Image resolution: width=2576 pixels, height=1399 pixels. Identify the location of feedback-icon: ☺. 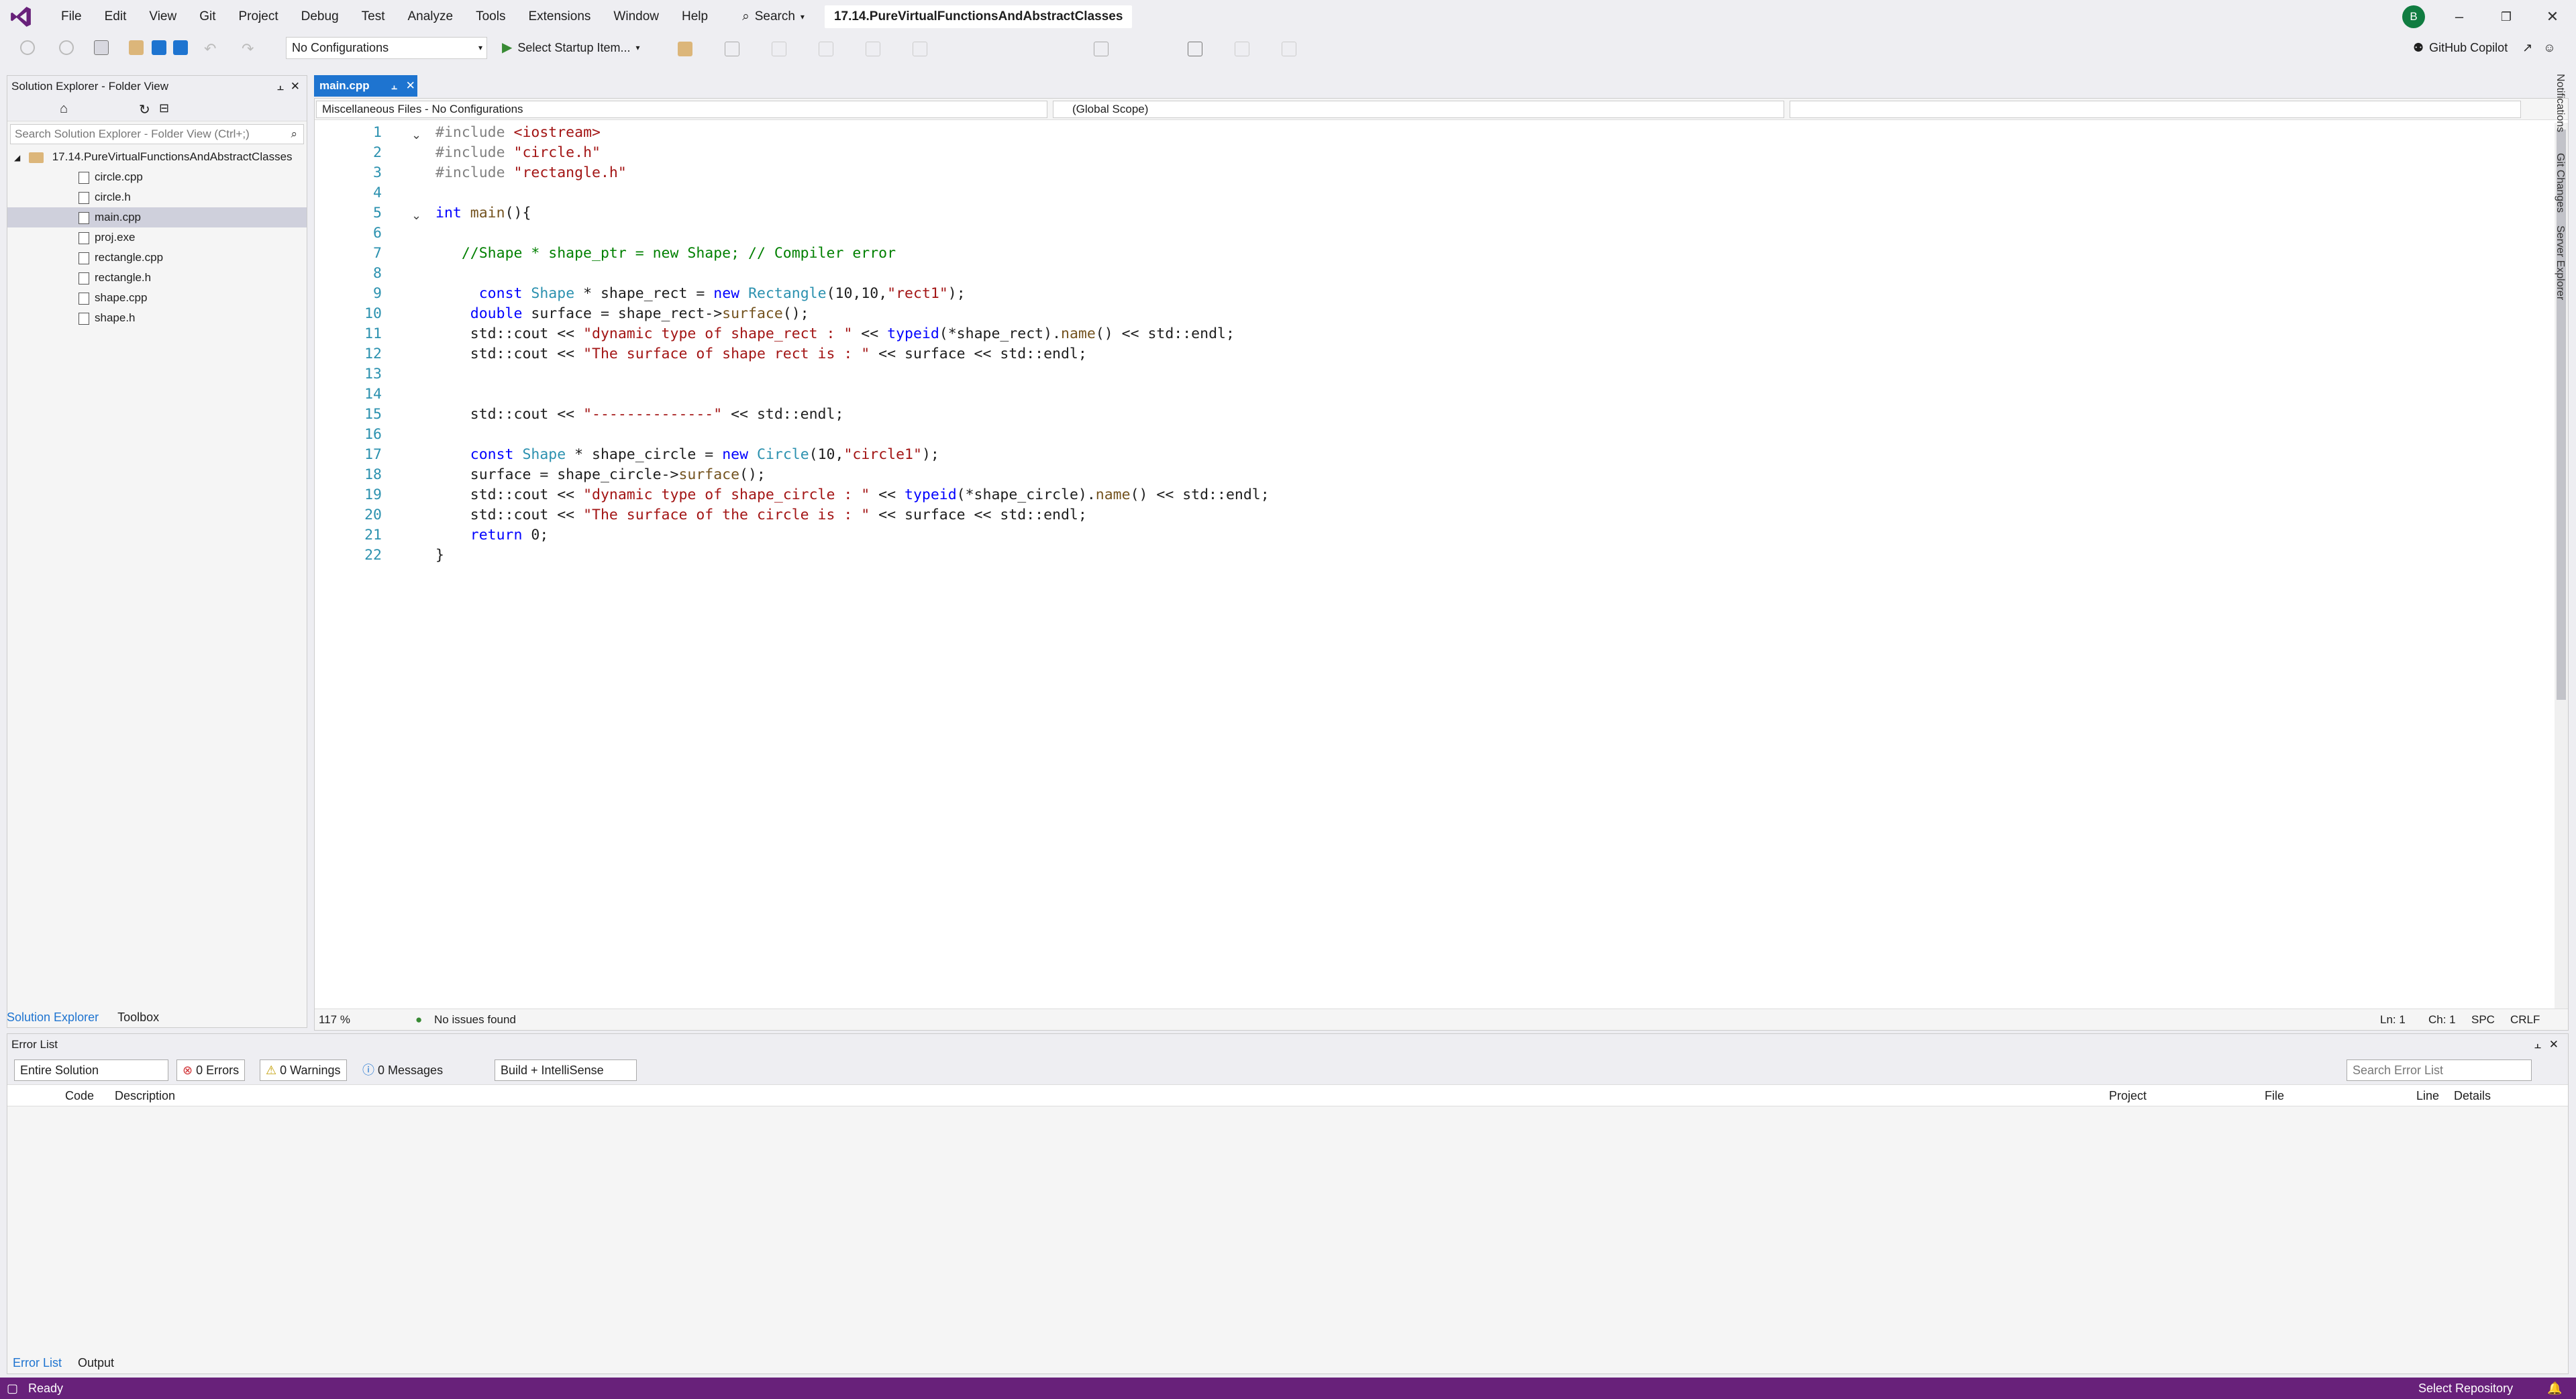
(2549, 48).